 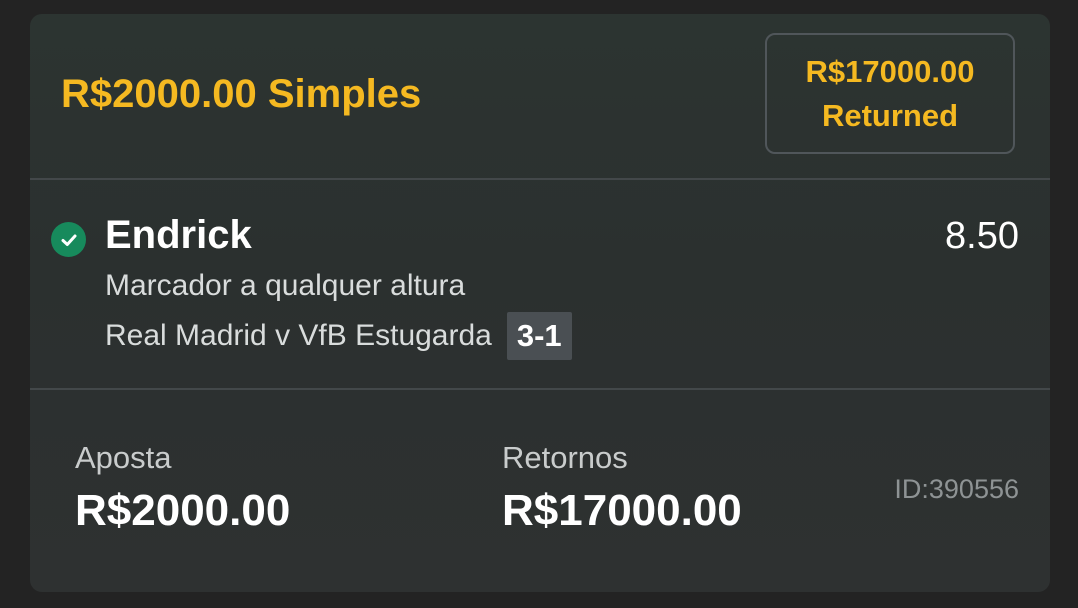 I want to click on check-circle-icon, so click(x=68, y=239).